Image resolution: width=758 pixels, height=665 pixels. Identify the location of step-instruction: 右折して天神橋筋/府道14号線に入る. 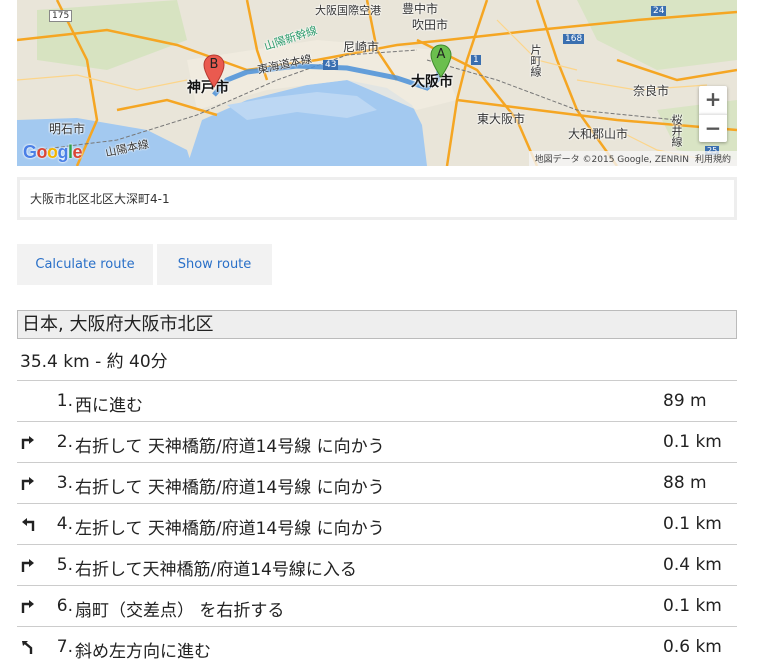
(216, 570).